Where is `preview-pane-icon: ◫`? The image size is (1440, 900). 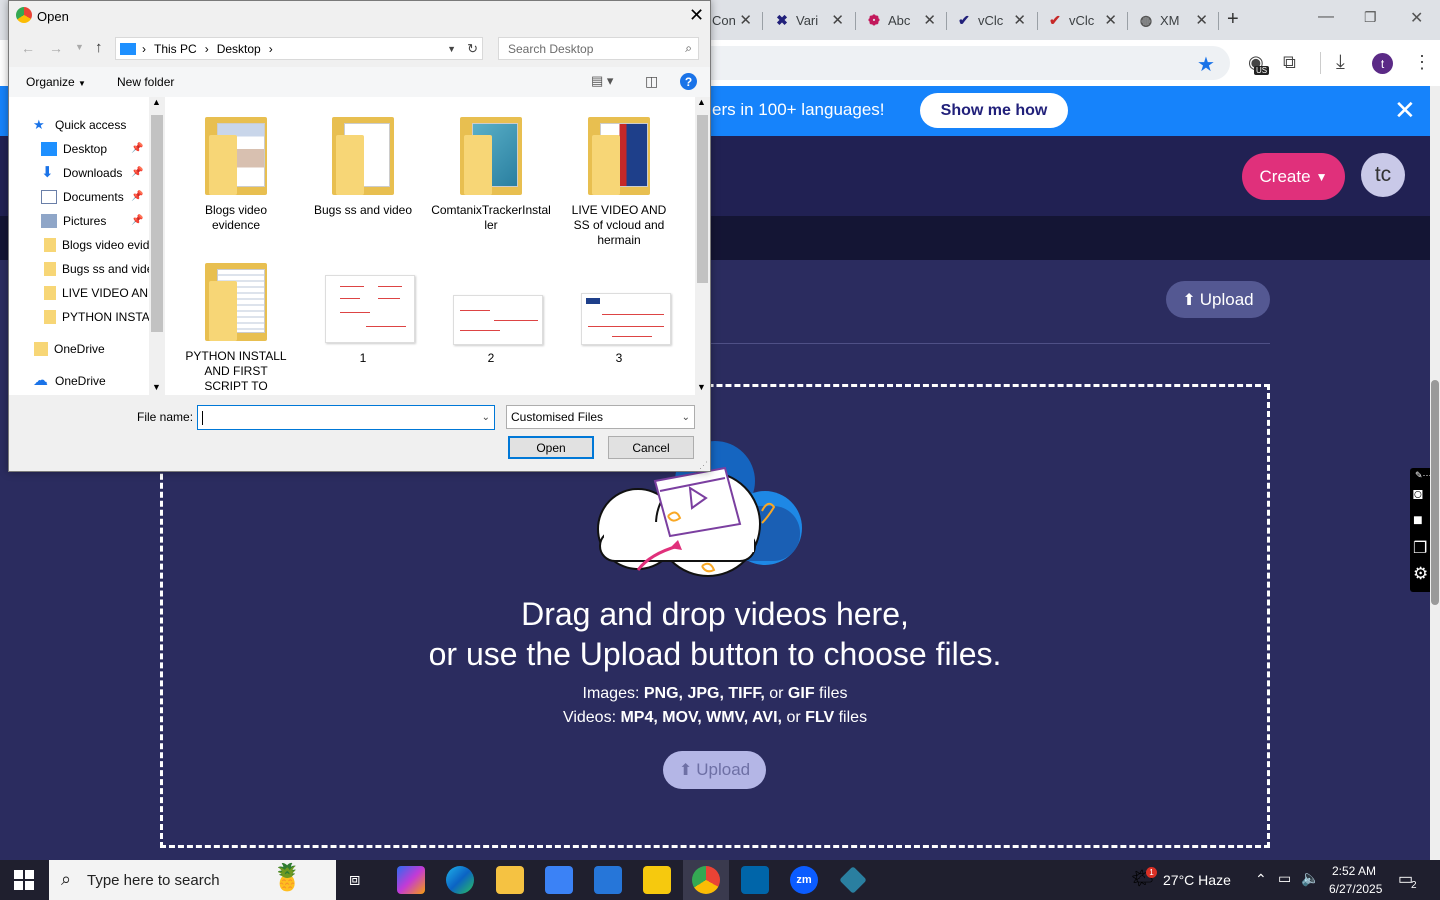
preview-pane-icon: ◫ is located at coordinates (651, 81).